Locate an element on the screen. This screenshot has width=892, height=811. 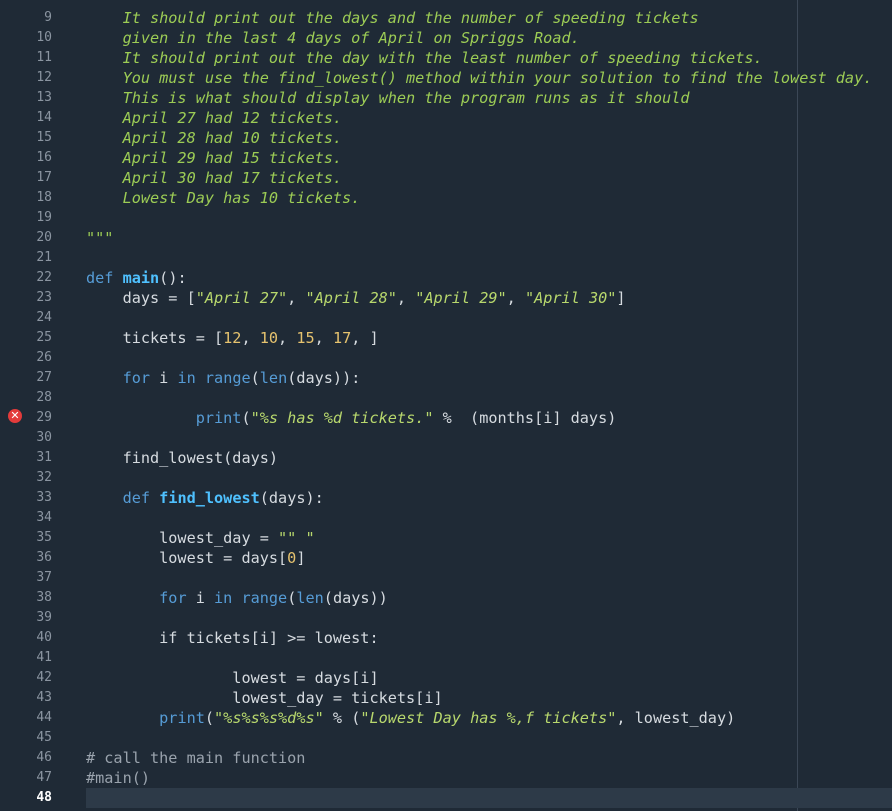
code-line-call-find-lowest: find_lowest(days) is located at coordinates (182, 458).